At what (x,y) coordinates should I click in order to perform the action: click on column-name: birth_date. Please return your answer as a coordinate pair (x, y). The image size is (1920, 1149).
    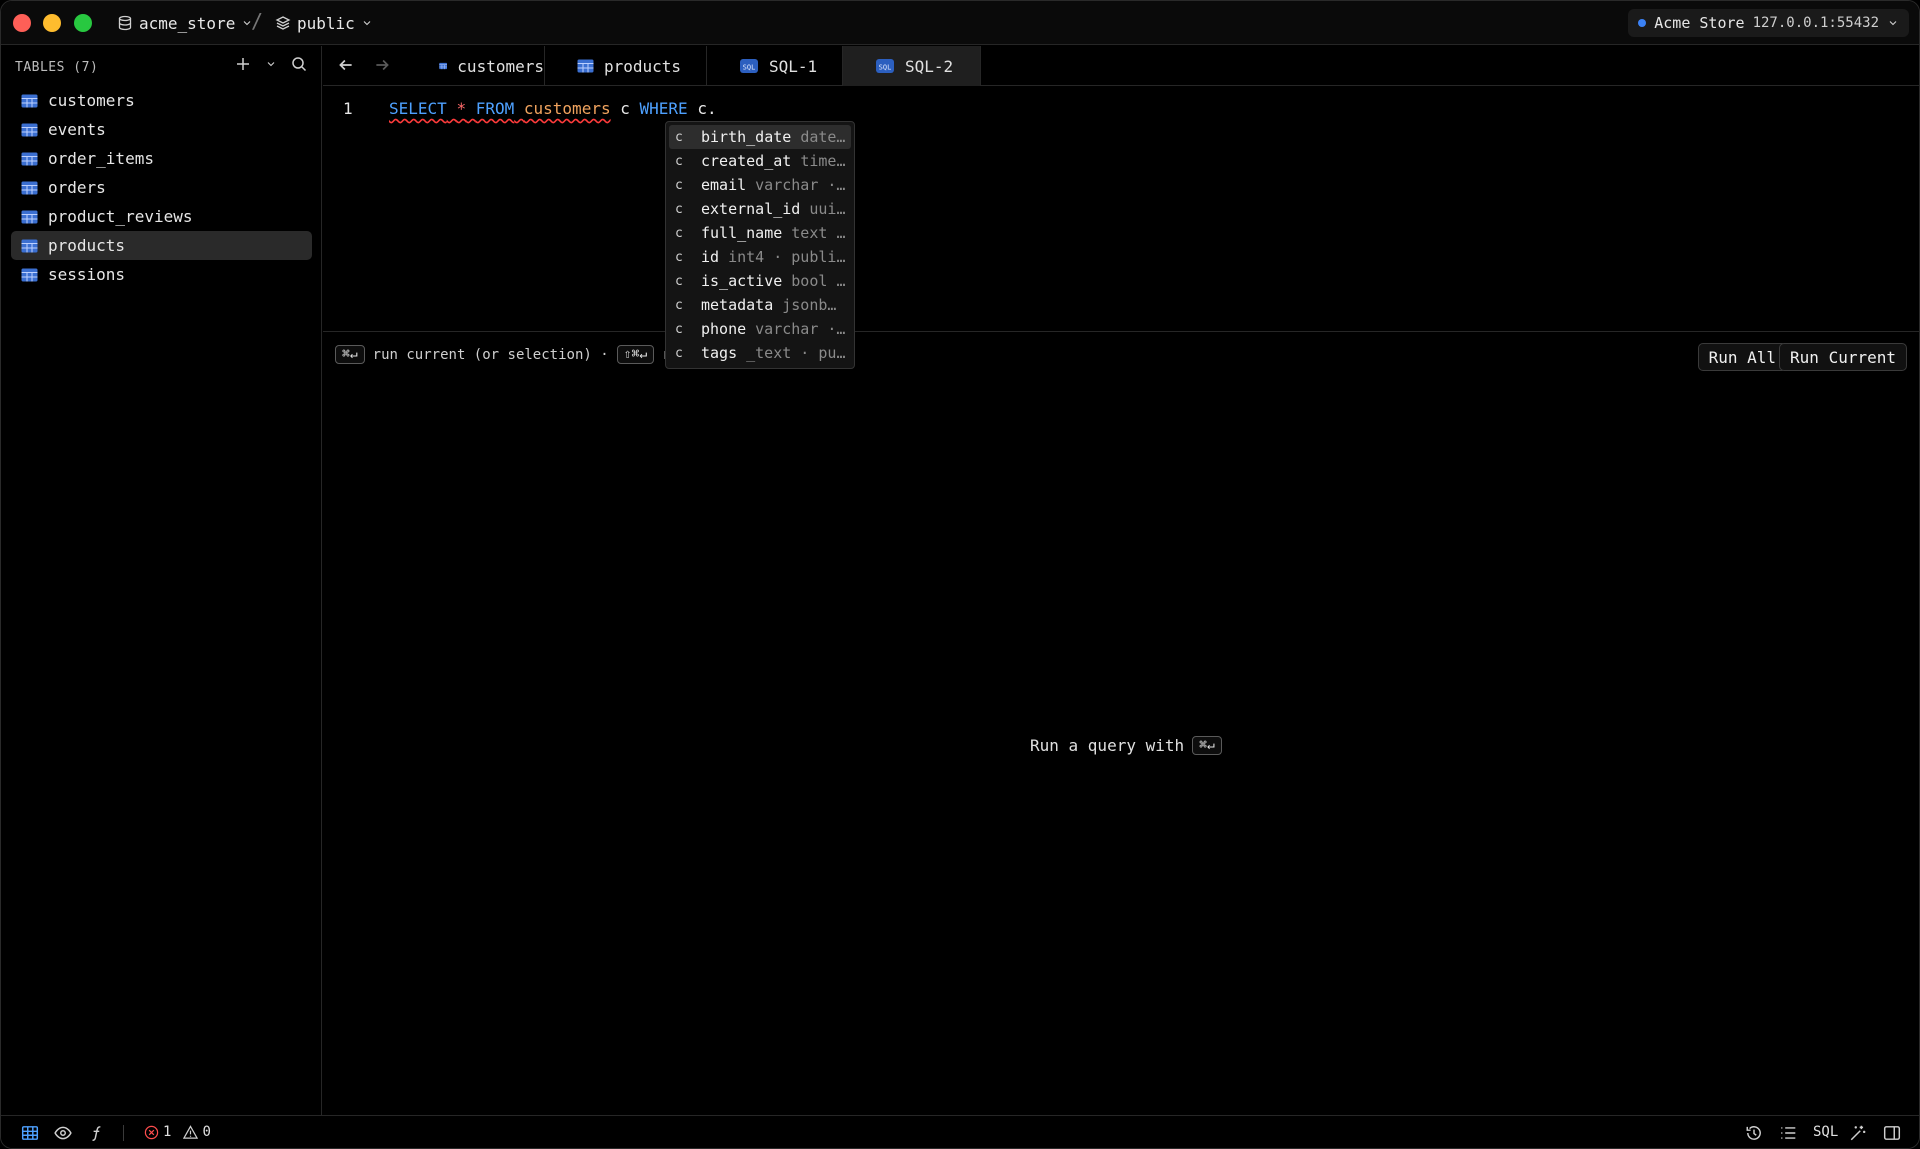
    Looking at the image, I should click on (746, 137).